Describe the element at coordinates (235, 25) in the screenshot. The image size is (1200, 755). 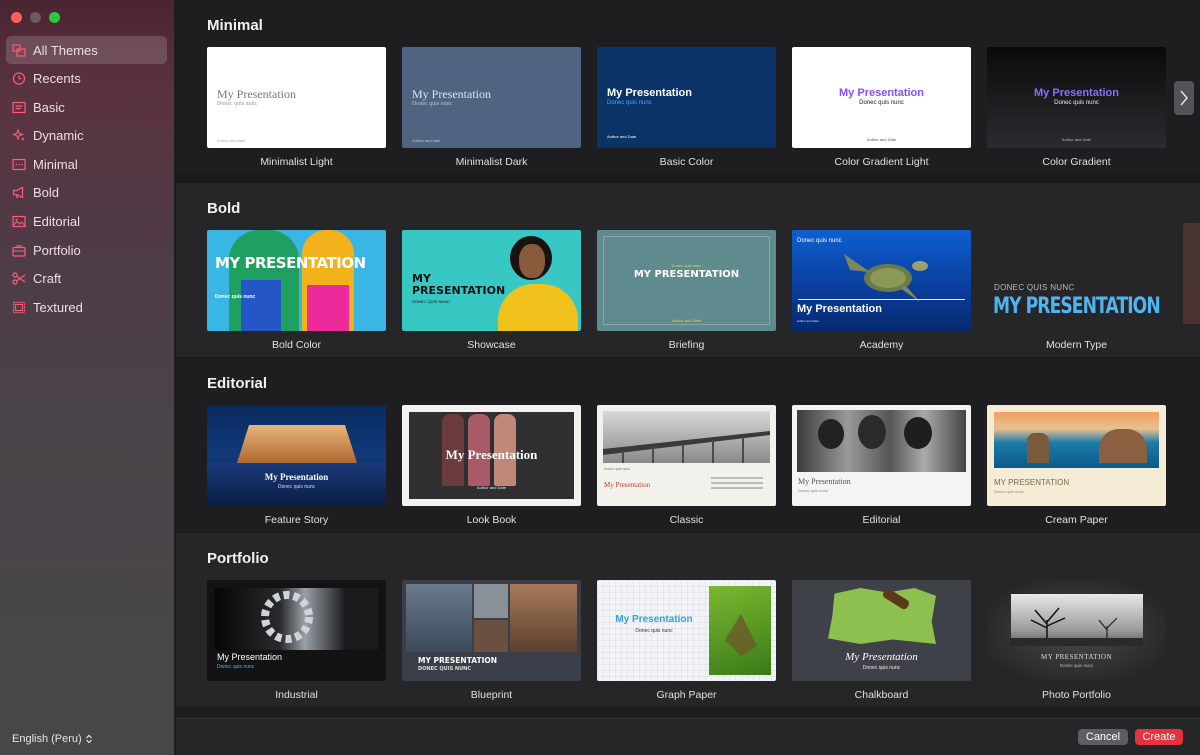
I see `section-title: Minimal` at that location.